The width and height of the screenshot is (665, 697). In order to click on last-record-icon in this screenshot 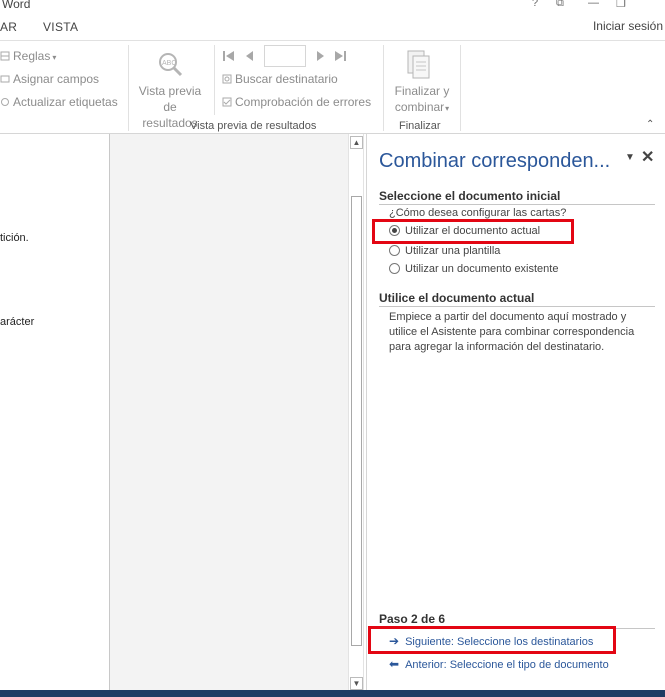, I will do `click(340, 56)`.